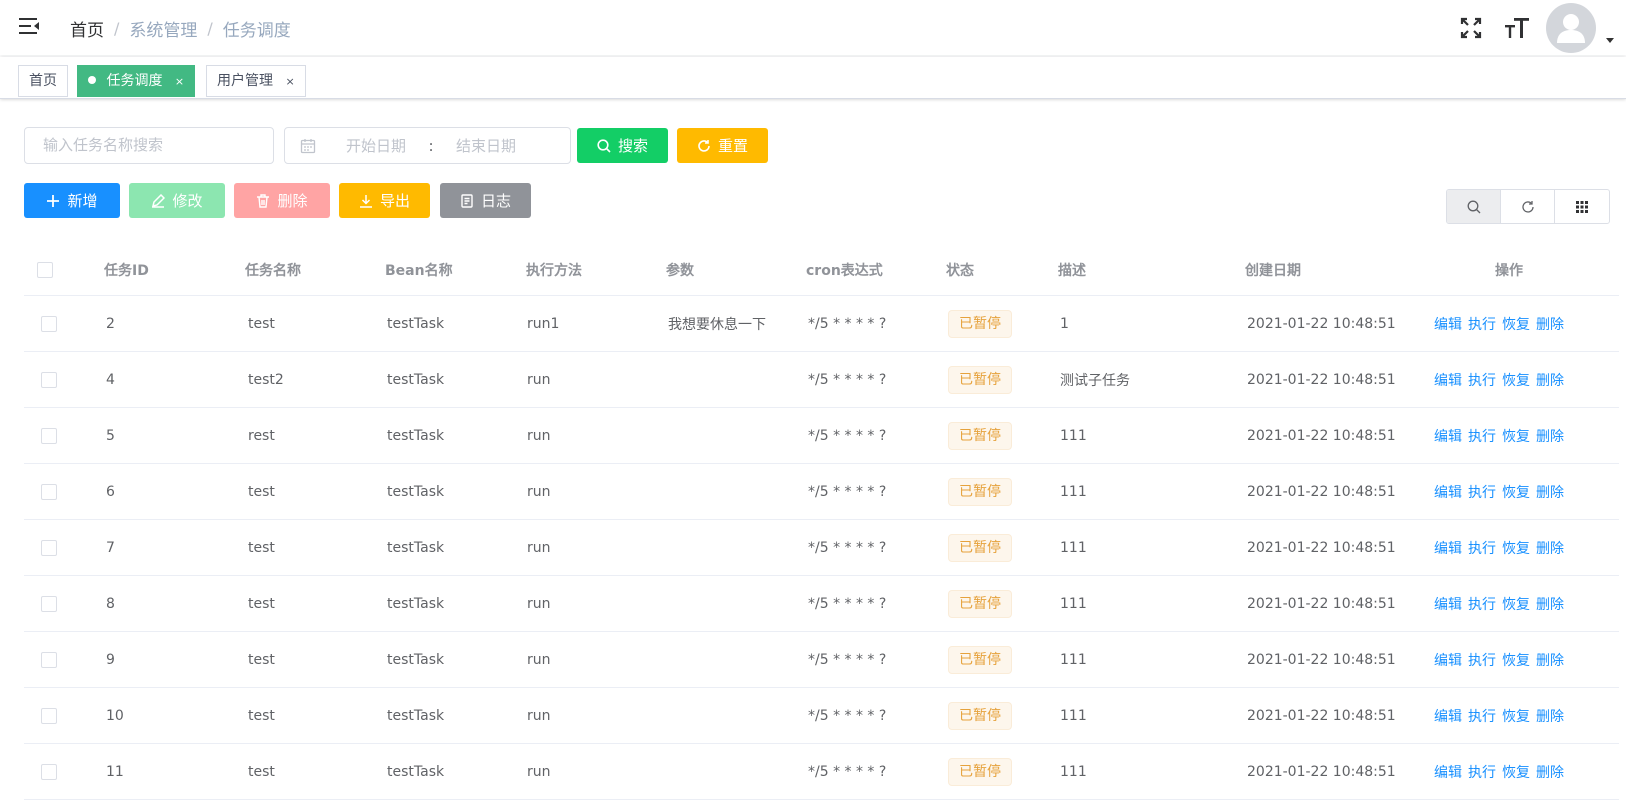 The width and height of the screenshot is (1626, 800). What do you see at coordinates (45, 269) in the screenshot?
I see `select-all-checkbox` at bounding box center [45, 269].